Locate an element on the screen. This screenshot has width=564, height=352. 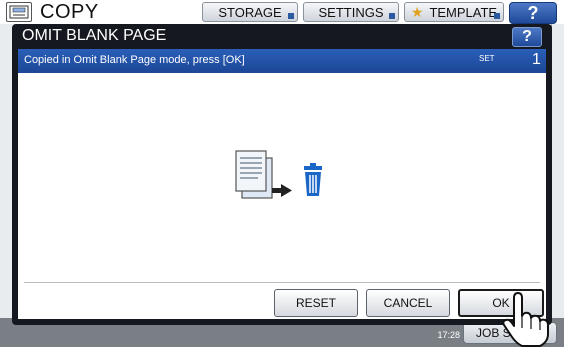
settings-button-label: SETTINGS is located at coordinates (351, 12).